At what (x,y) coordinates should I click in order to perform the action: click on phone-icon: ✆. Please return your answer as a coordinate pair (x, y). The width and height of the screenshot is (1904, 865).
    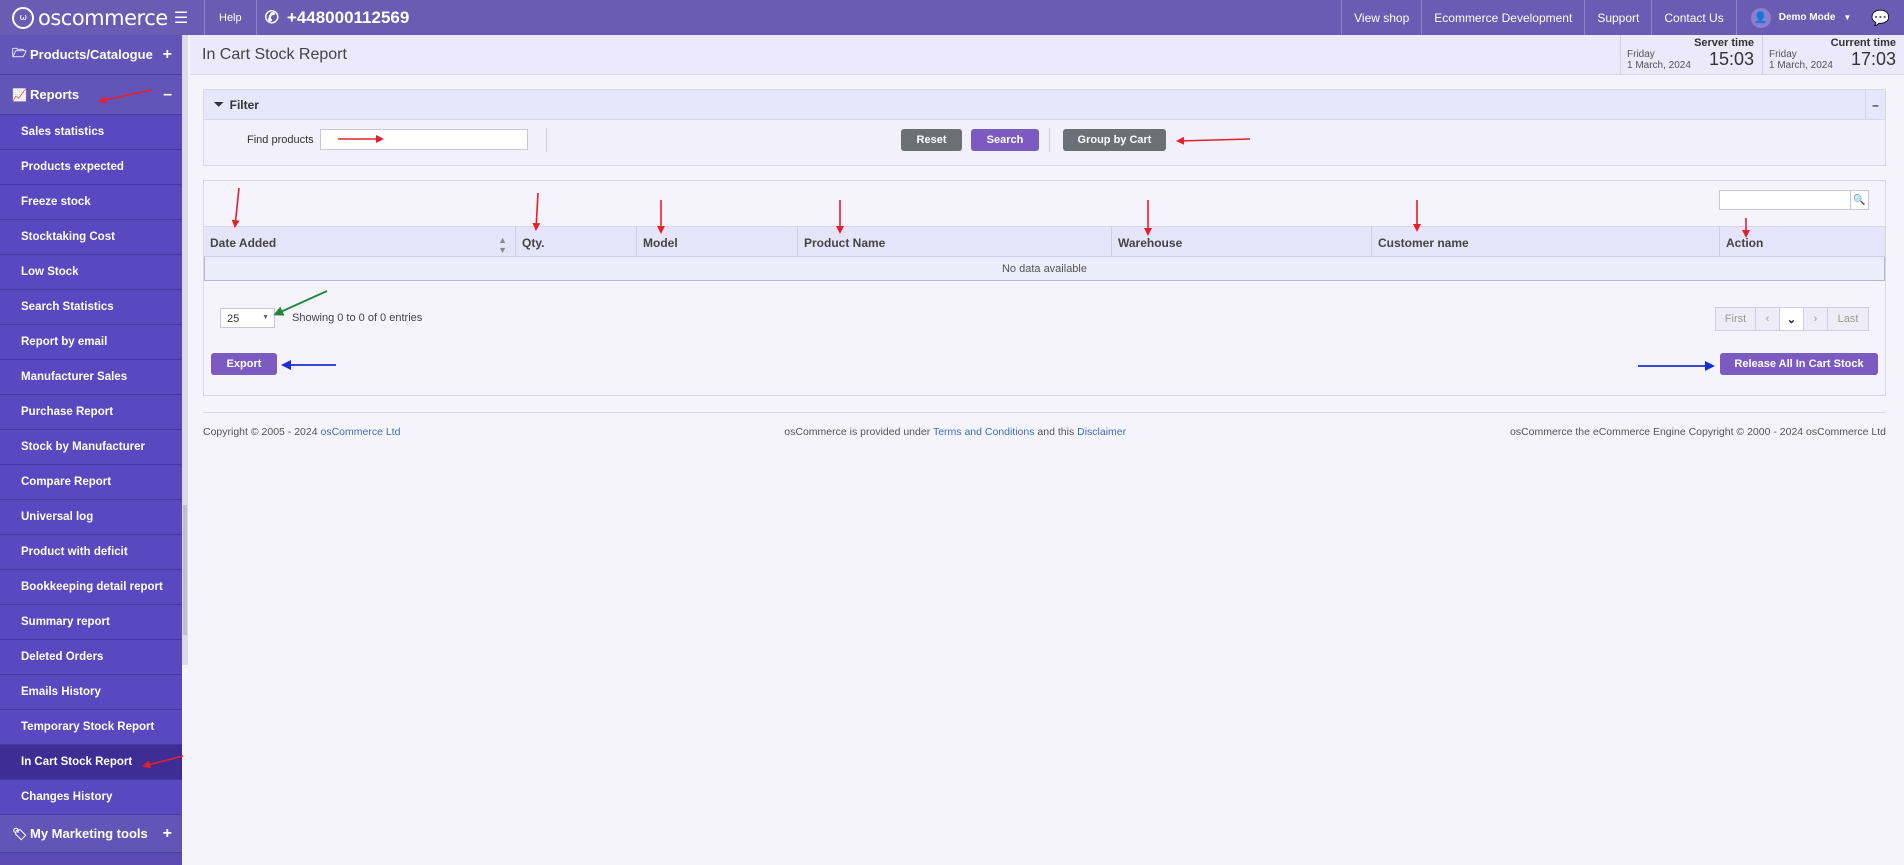
    Looking at the image, I should click on (271, 17).